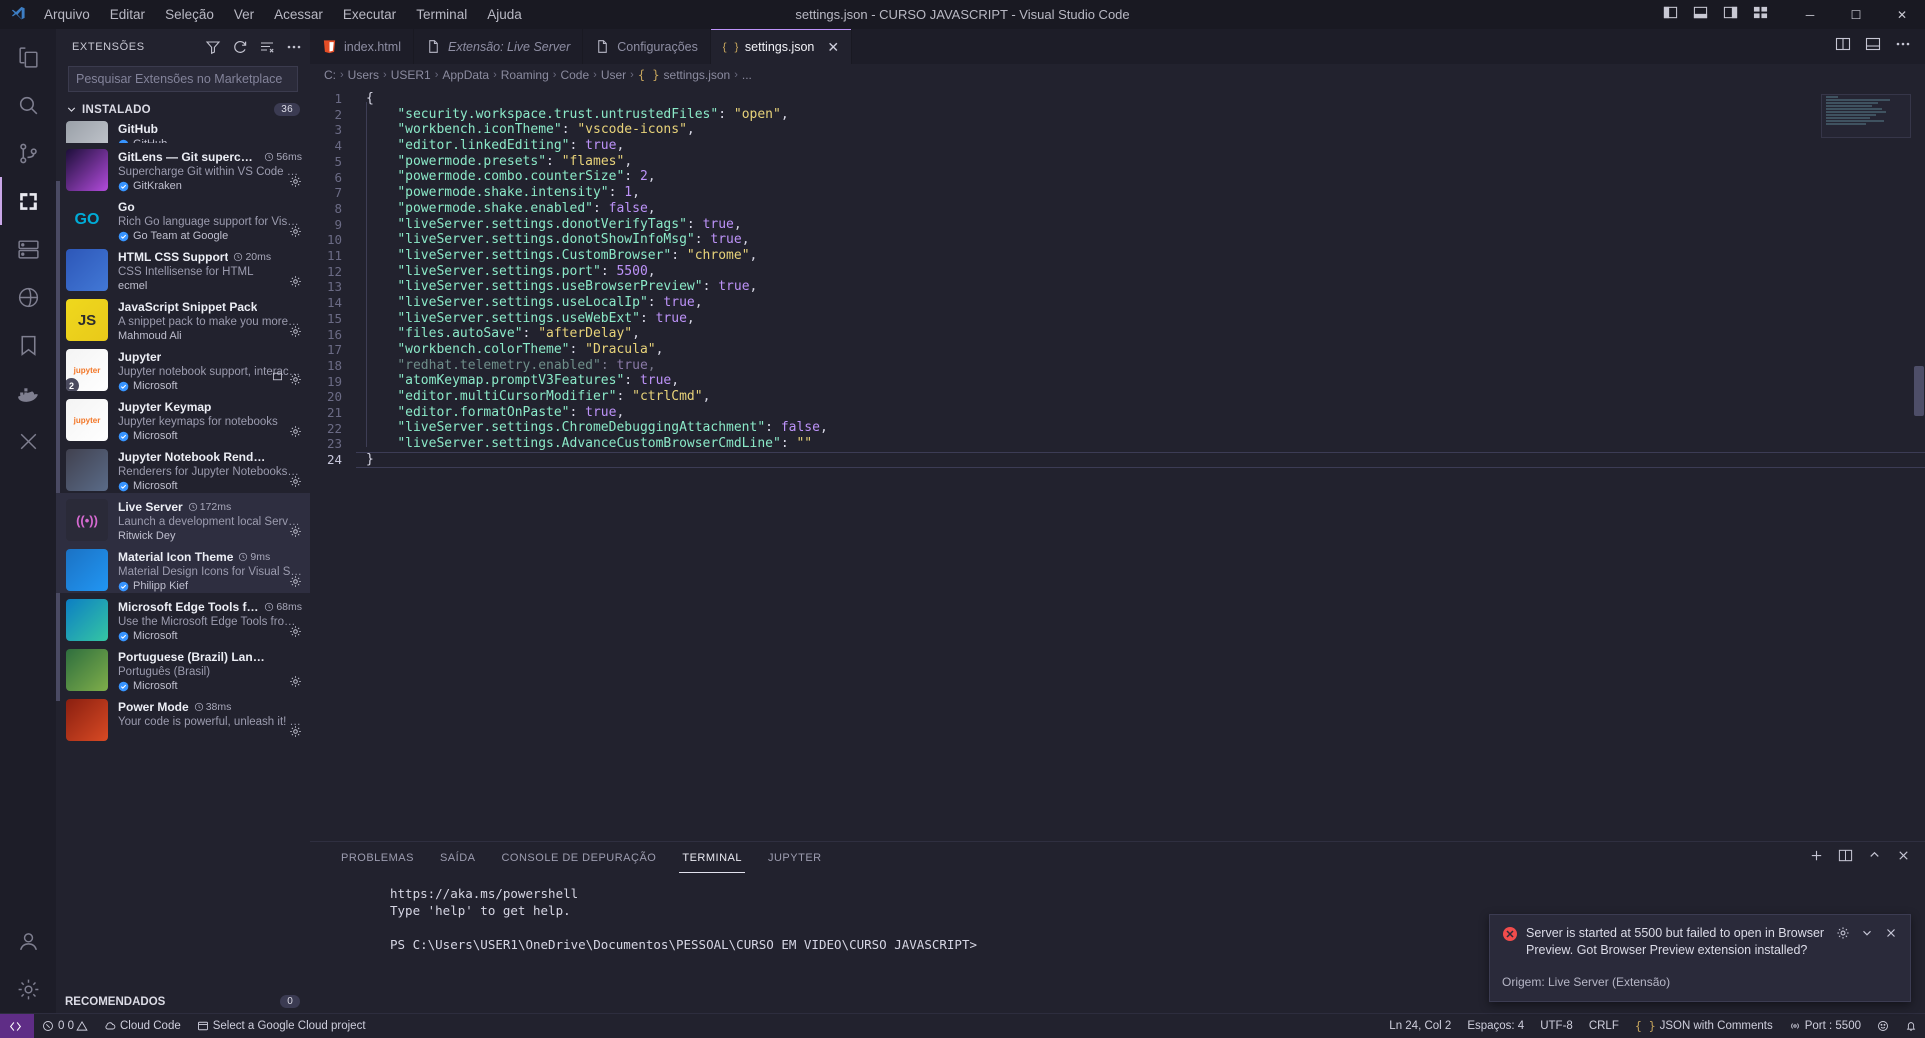 The width and height of the screenshot is (1925, 1038). Describe the element at coordinates (127, 14) in the screenshot. I see `menu-editar: Editar` at that location.